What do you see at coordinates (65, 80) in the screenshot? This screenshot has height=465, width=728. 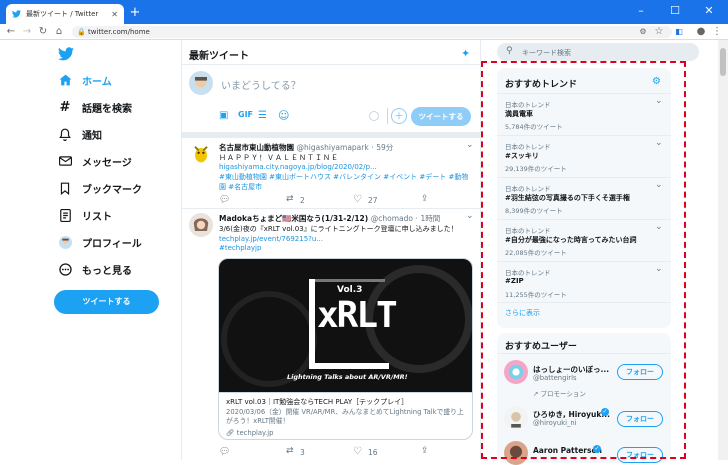 I see `home-icon` at bounding box center [65, 80].